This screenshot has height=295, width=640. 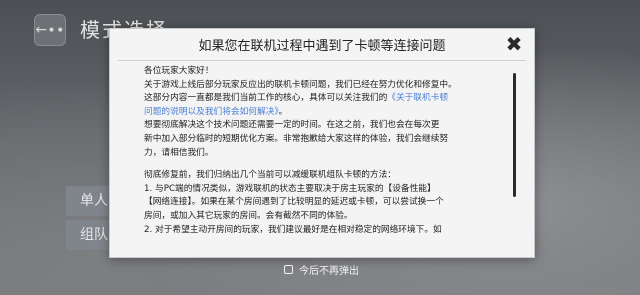 I want to click on method-1-text-cont: 【网络连接】。如果在某个房间遇到了比较明显的延迟或卡顿，可以尝试换一个, so click(x=294, y=202).